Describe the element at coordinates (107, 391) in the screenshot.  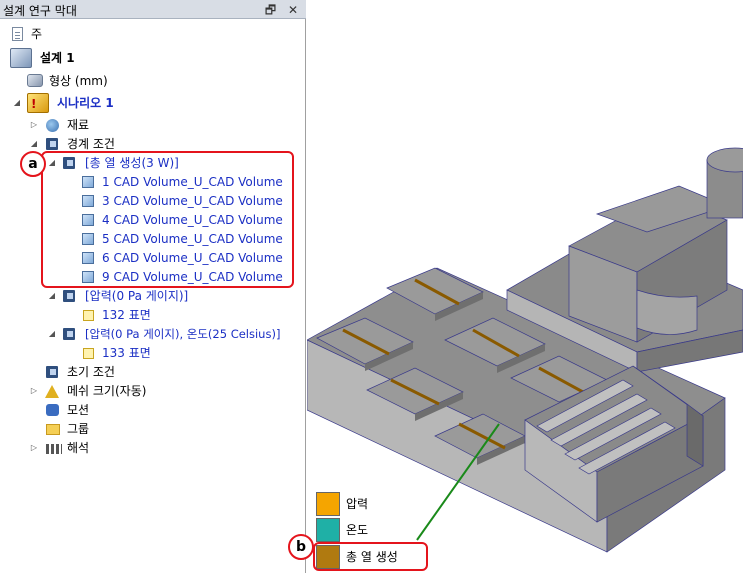
I see `tree-label: 메쉬 크기(자동)` at that location.